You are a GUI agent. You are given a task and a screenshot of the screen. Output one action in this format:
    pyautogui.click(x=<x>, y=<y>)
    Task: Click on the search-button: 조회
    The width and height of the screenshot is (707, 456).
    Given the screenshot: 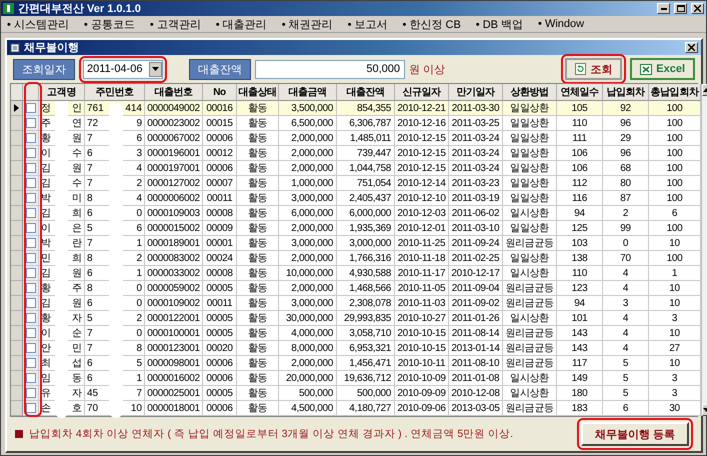 What is the action you would take?
    pyautogui.click(x=593, y=69)
    